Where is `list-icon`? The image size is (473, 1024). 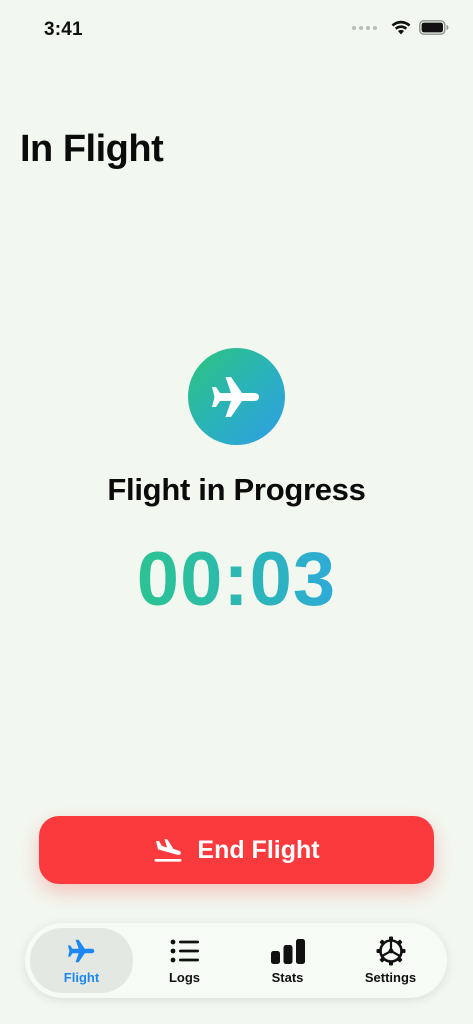 list-icon is located at coordinates (184, 951).